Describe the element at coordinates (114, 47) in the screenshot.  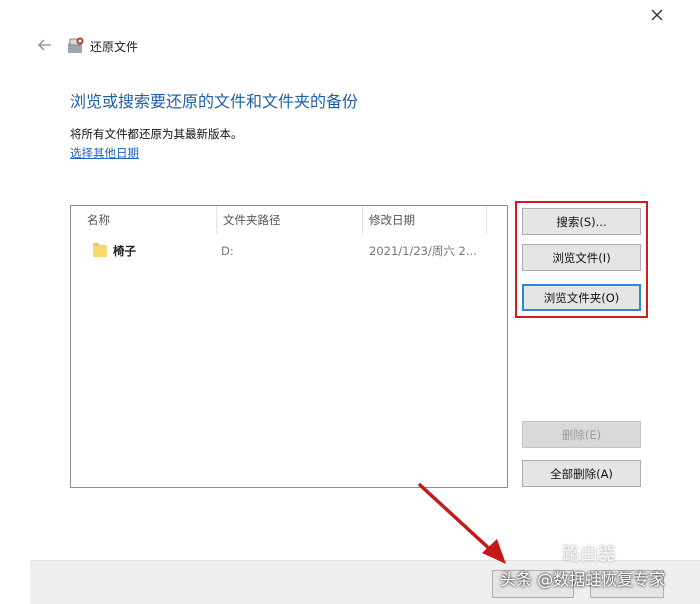
I see `window-title: 还原文件` at that location.